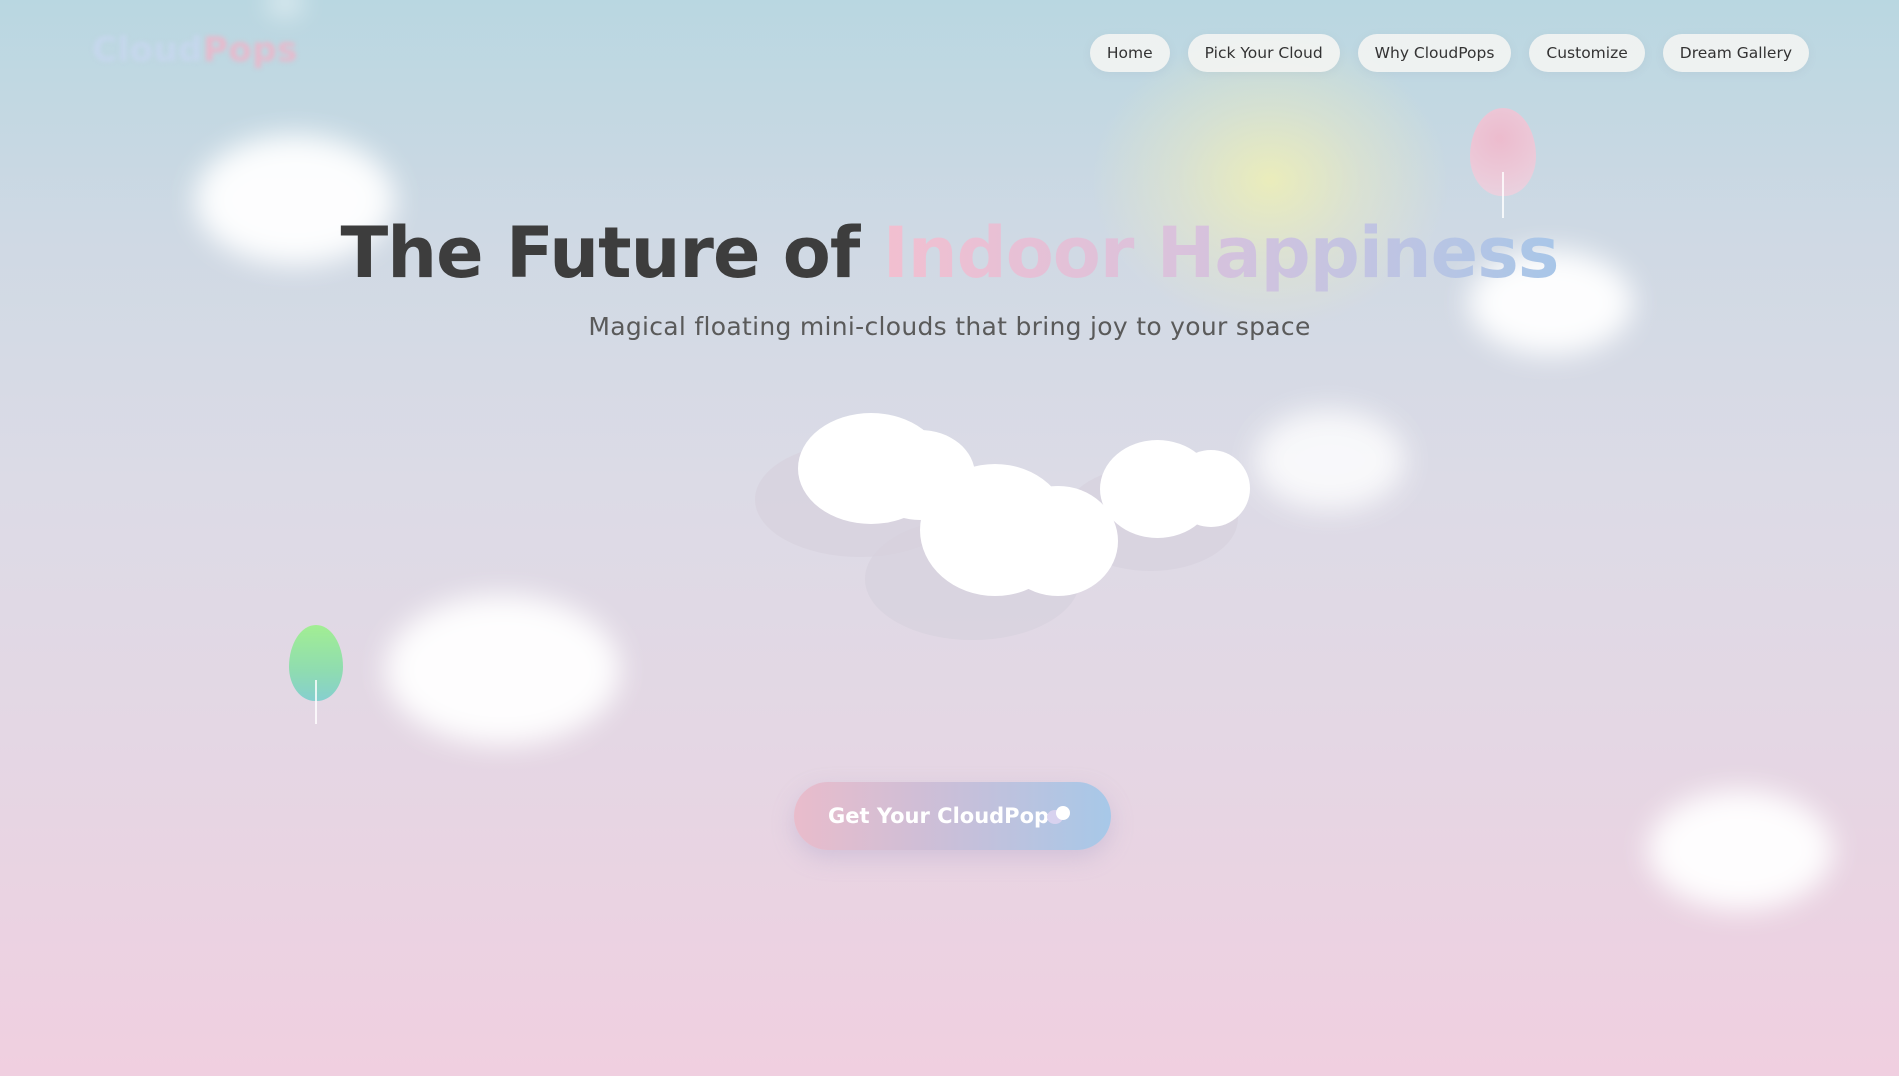 The image size is (1899, 1076). What do you see at coordinates (250, 50) in the screenshot?
I see `brand-logo-pops: Pops` at bounding box center [250, 50].